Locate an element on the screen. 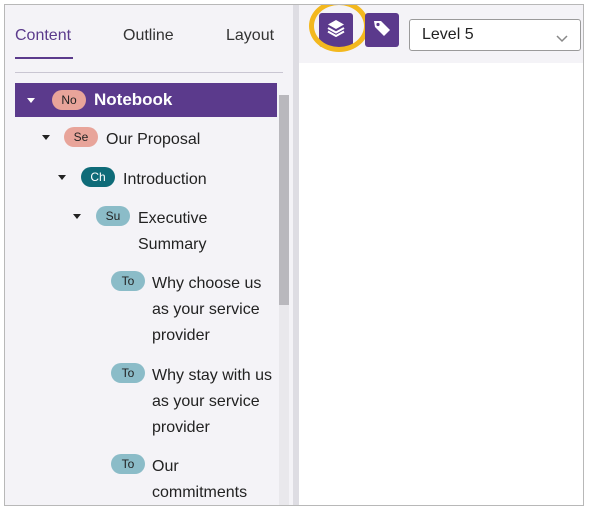 Image resolution: width=590 pixels, height=512 pixels. tree-node-label: Our commitments is located at coordinates (200, 479).